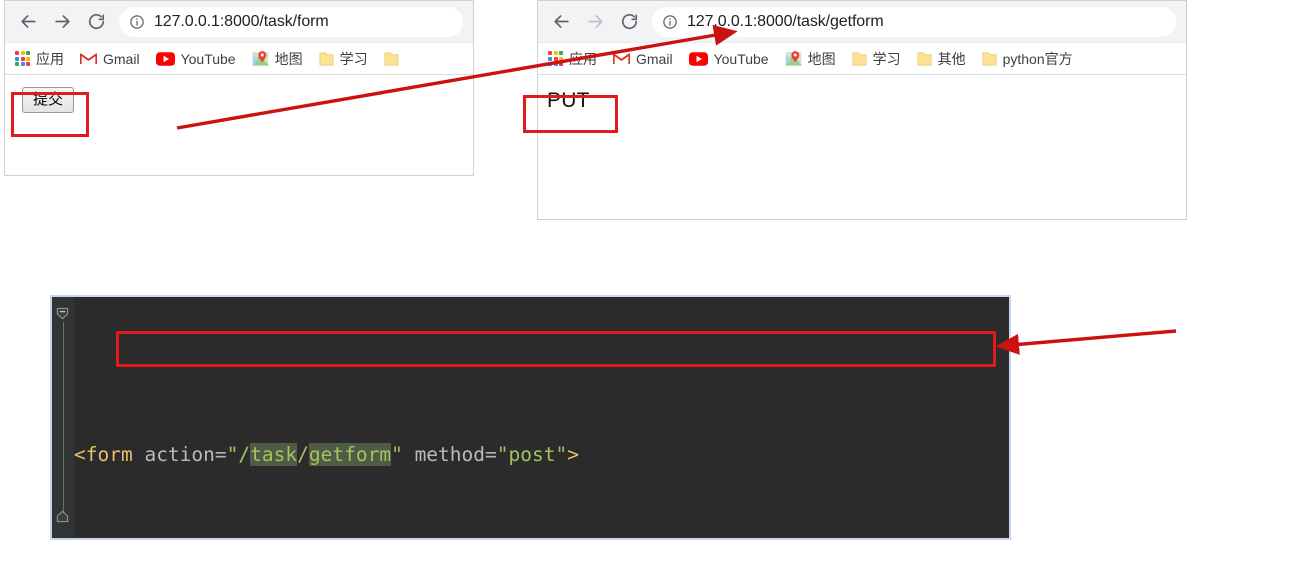 The image size is (1311, 561). I want to click on token-gt: >, so click(573, 454).